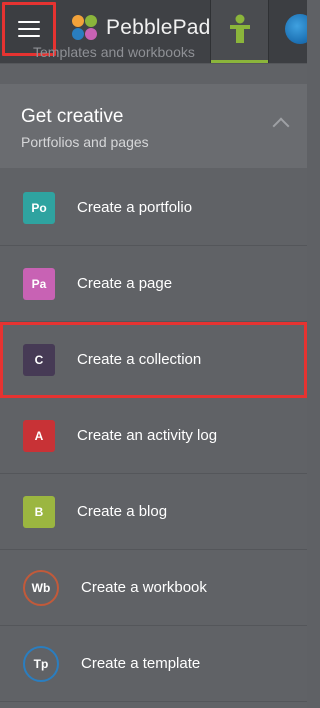 Image resolution: width=320 pixels, height=708 pixels. Describe the element at coordinates (135, 207) in the screenshot. I see `item-label: Create a portfolio` at that location.